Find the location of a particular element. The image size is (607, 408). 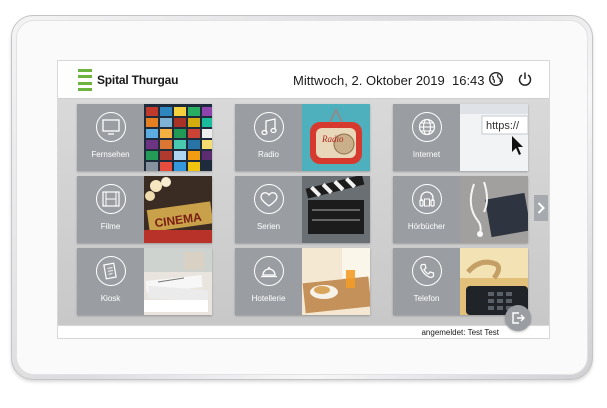

date-label: Mittwoch, 2. Oktober 2019 is located at coordinates (369, 80).